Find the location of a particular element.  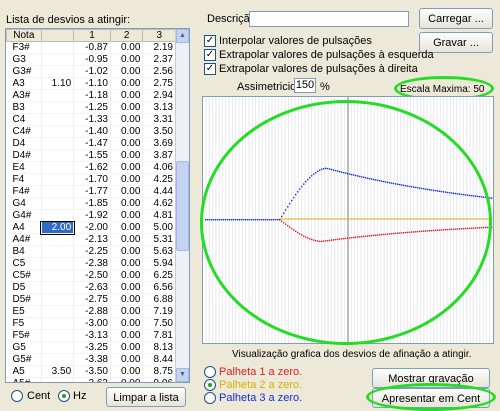

table-row: F4 -1.70 0.00 4.25 is located at coordinates (91, 179).